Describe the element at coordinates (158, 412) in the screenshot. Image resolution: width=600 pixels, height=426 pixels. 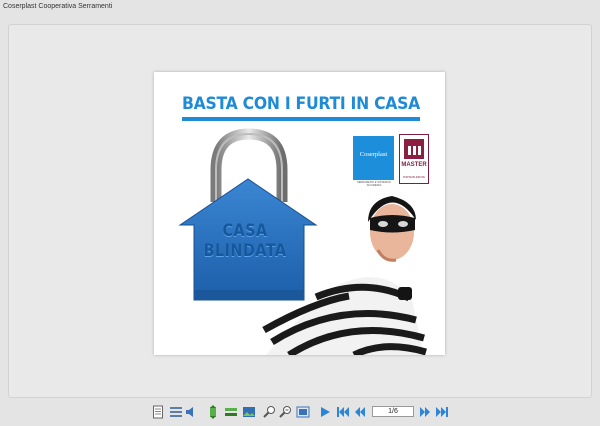
I see `document-icon` at that location.